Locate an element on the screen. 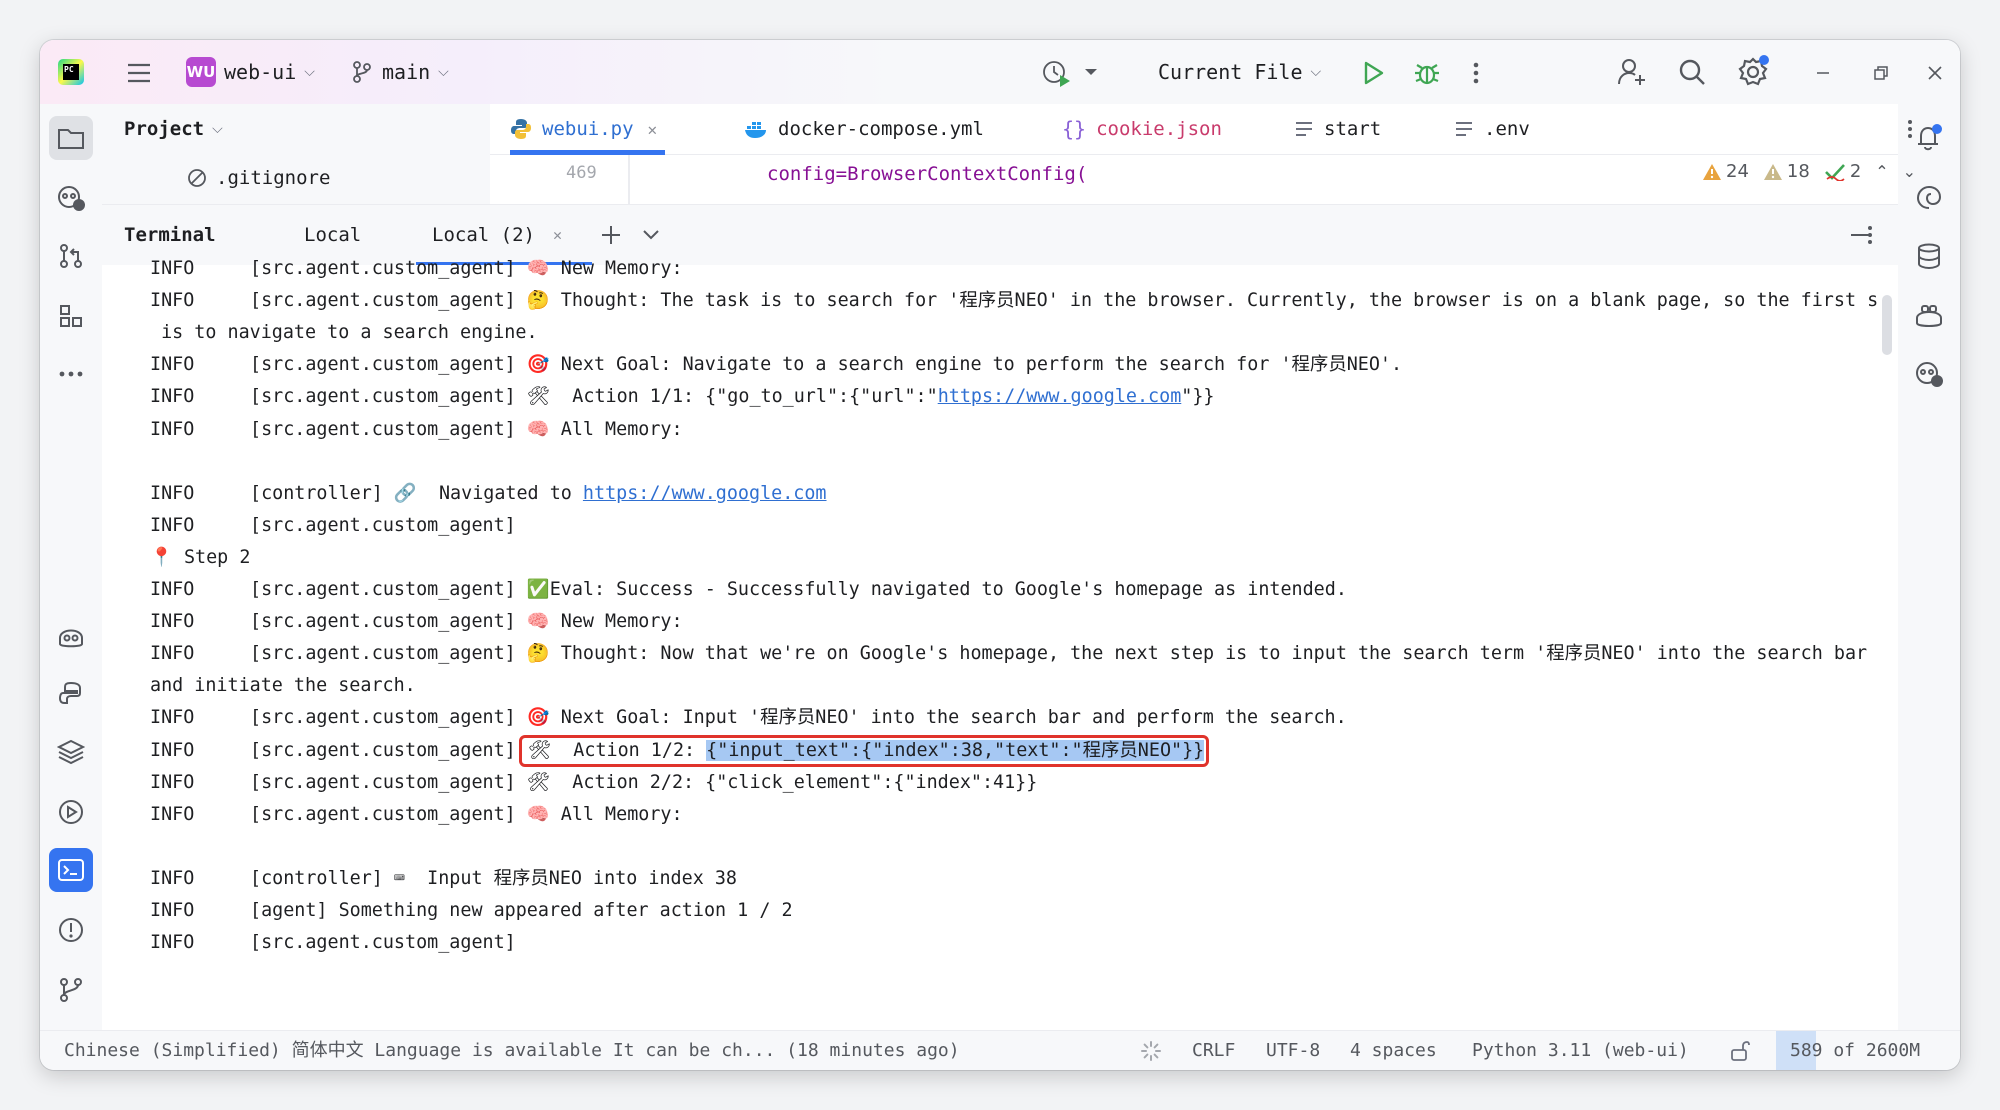 The width and height of the screenshot is (2000, 1110). branch-selector: main ⌵ is located at coordinates (400, 72).